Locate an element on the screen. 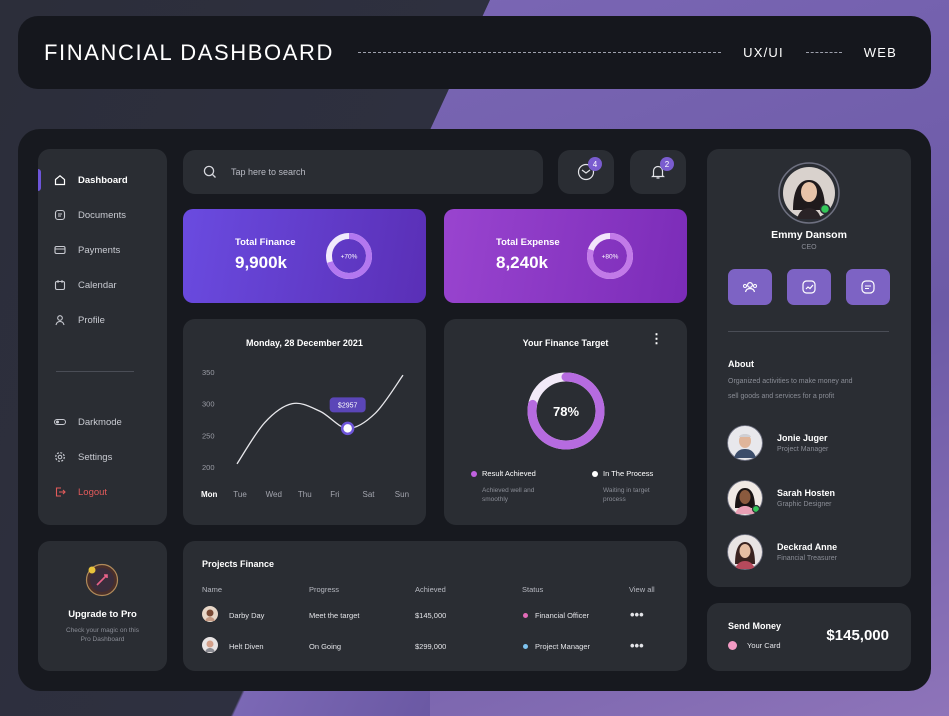 The image size is (949, 716). x-tick-label: Tue is located at coordinates (240, 494).